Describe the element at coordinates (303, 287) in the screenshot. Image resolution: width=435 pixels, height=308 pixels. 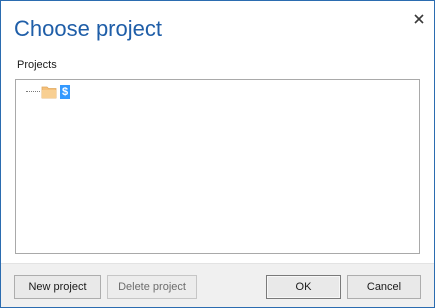
I see `ok-button: OK` at that location.